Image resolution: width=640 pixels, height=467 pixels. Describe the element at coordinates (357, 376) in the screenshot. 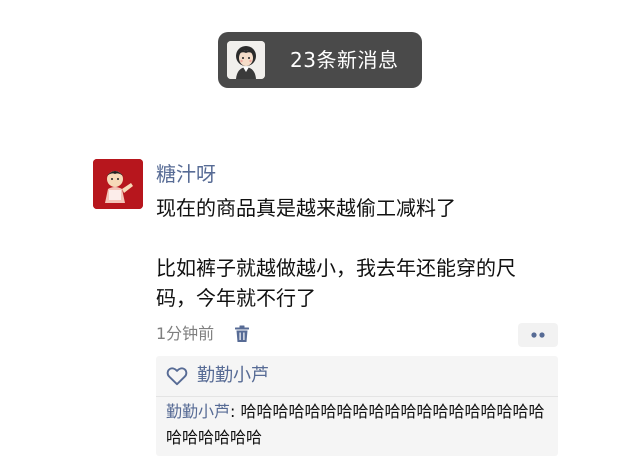

I see `likes-row: 勤勤小芦` at that location.